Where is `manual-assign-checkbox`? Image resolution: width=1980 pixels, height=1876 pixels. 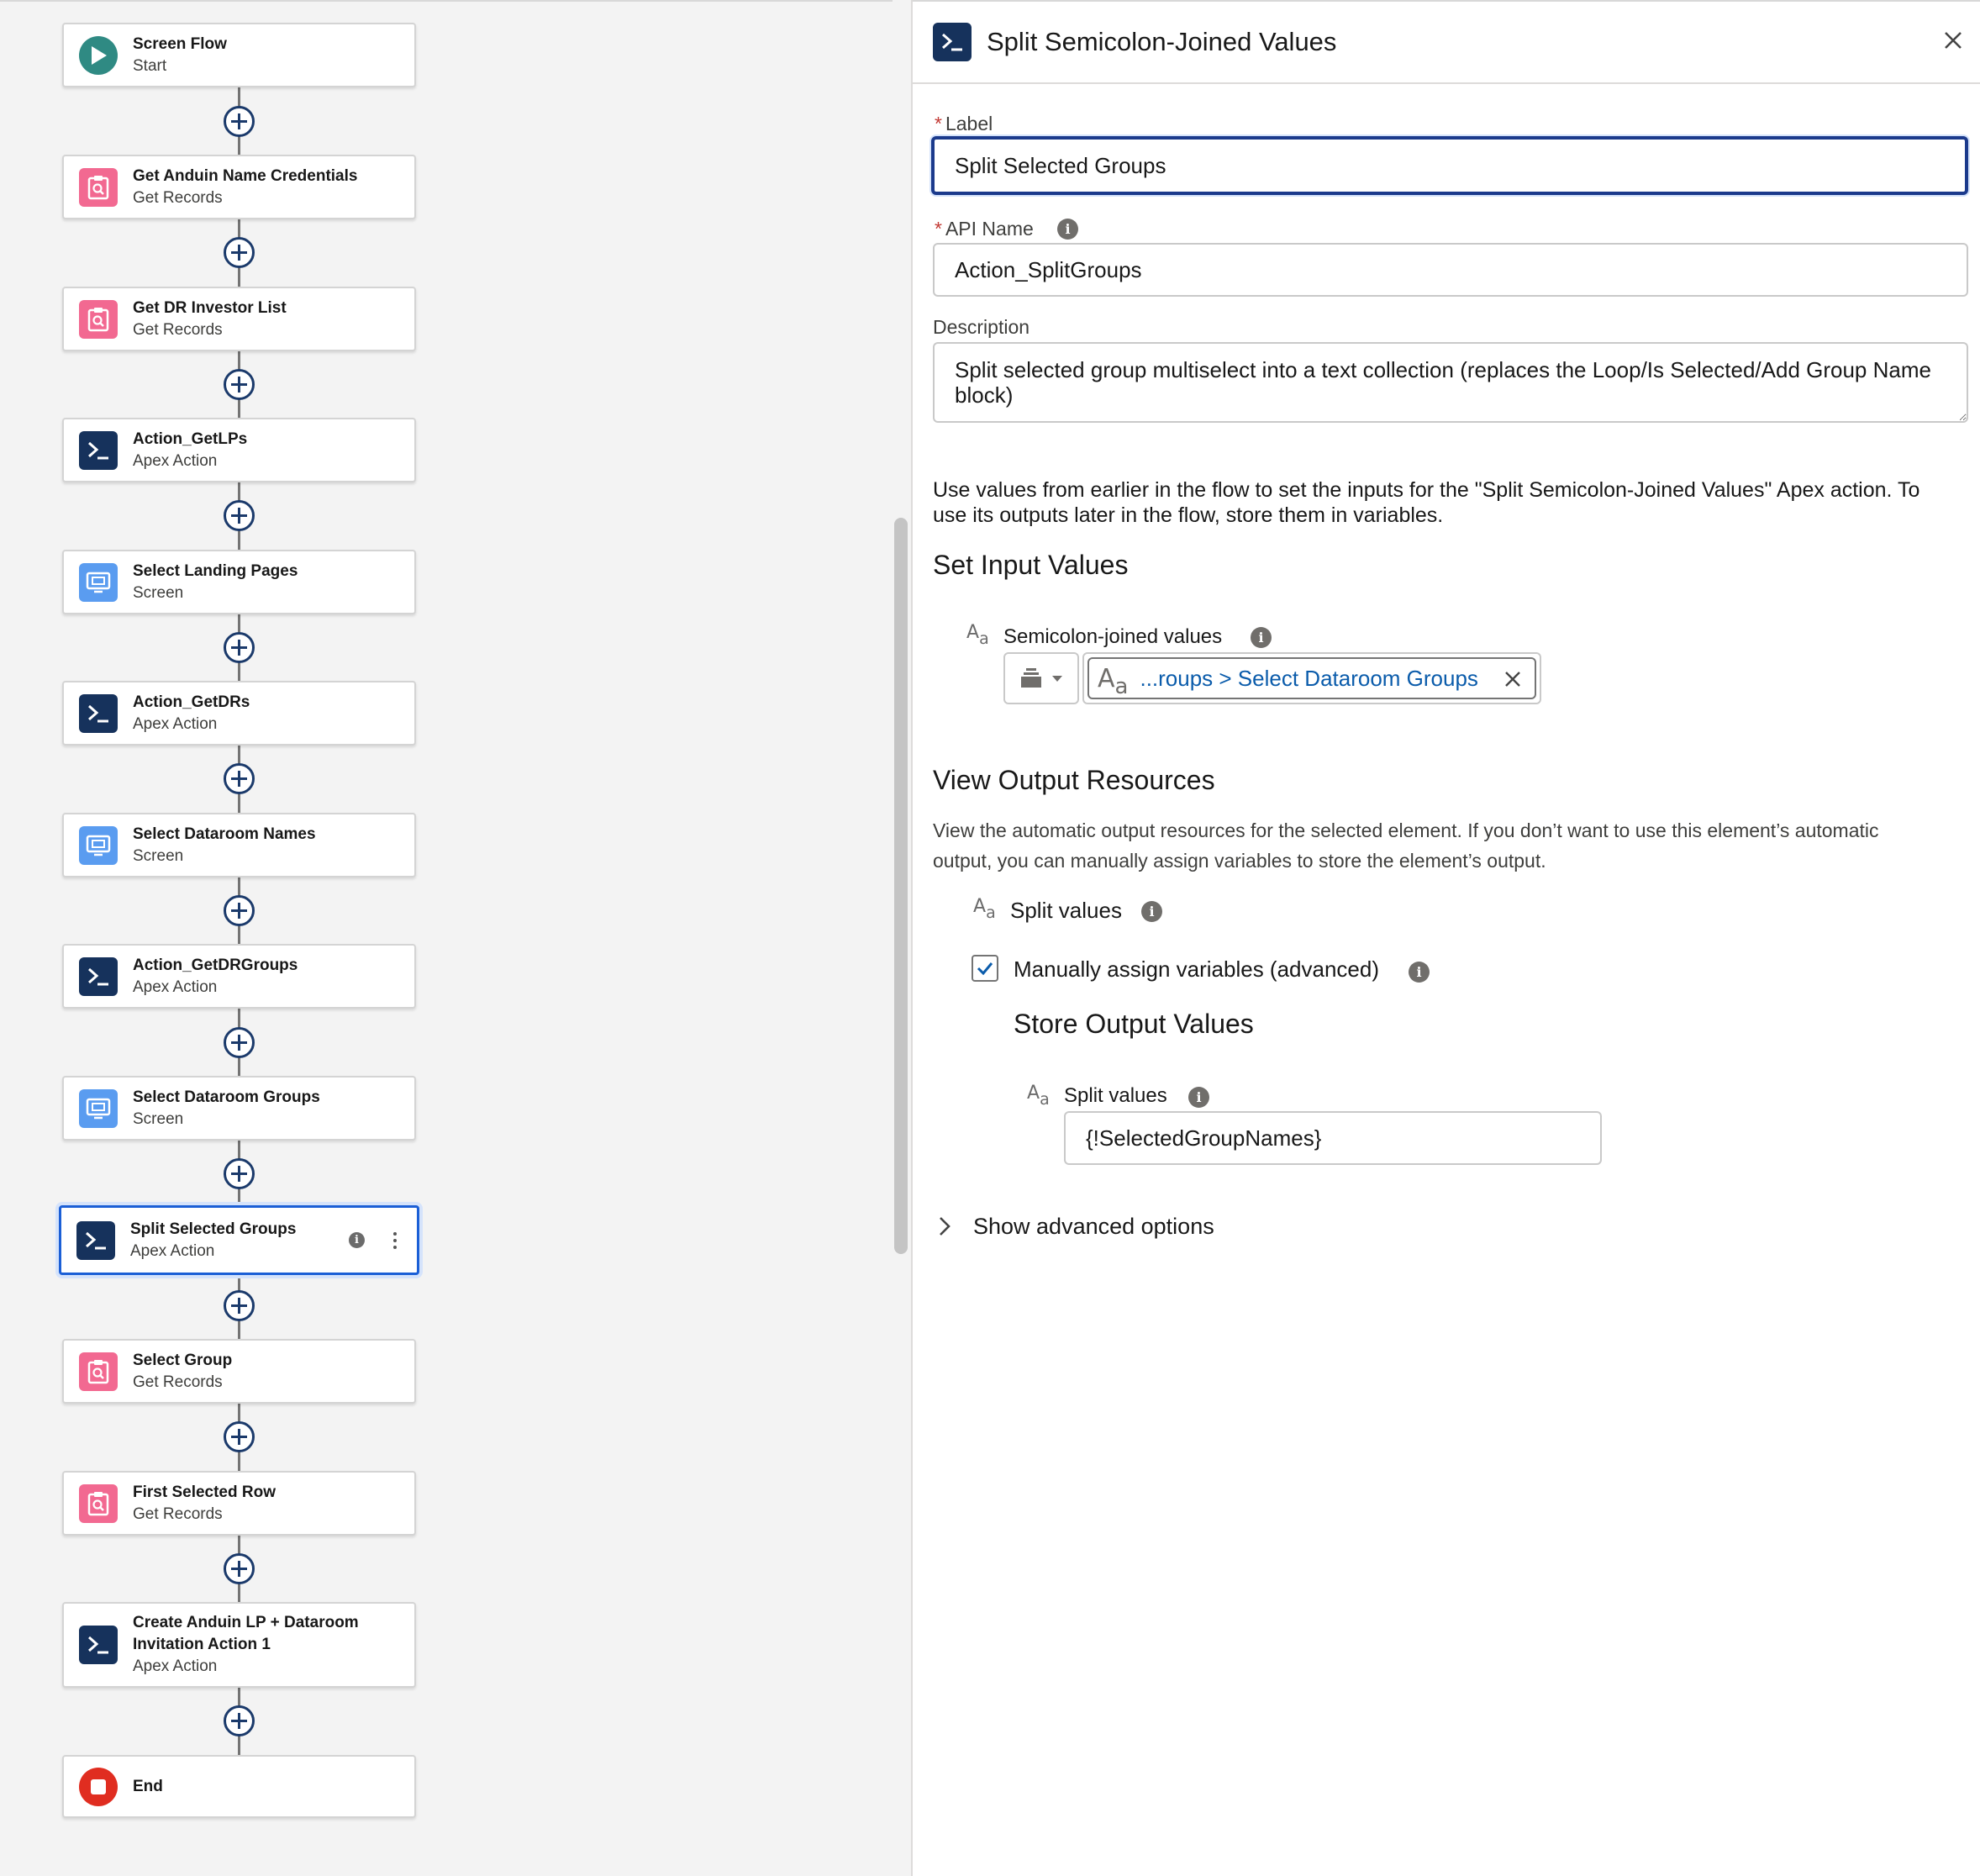 manual-assign-checkbox is located at coordinates (985, 968).